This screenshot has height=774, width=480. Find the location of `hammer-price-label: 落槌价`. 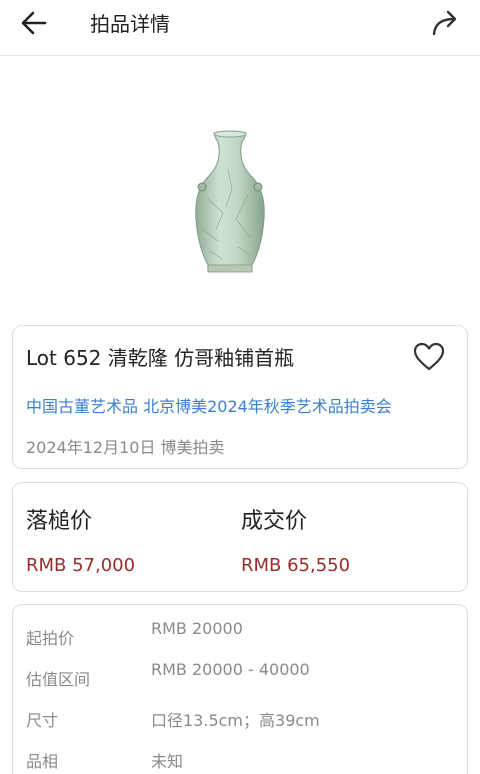

hammer-price-label: 落槌价 is located at coordinates (59, 521).